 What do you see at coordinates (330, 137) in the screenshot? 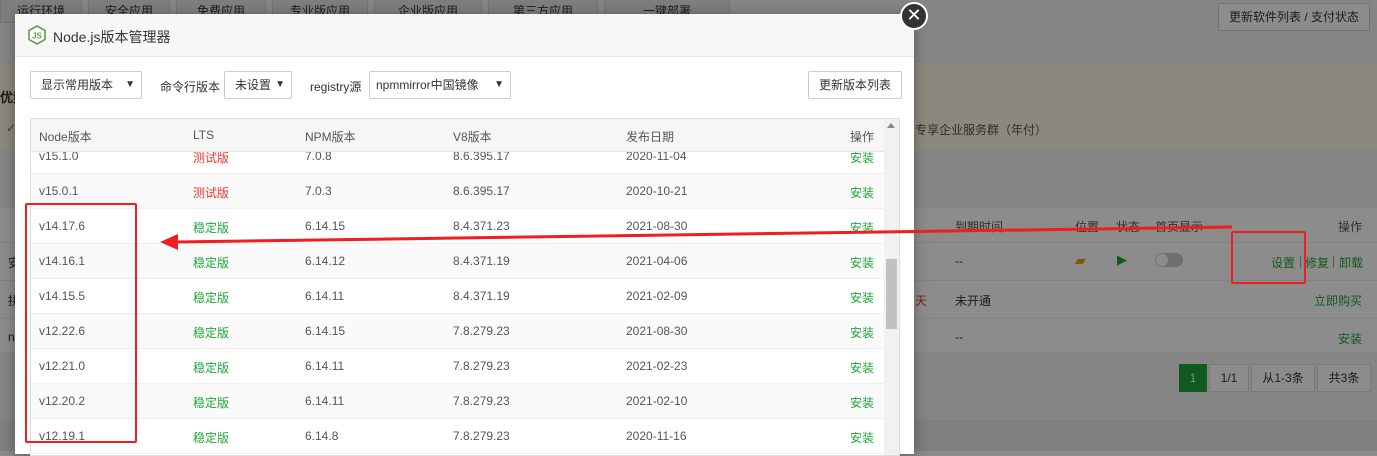
I see `col-npm-version: NPM版本` at bounding box center [330, 137].